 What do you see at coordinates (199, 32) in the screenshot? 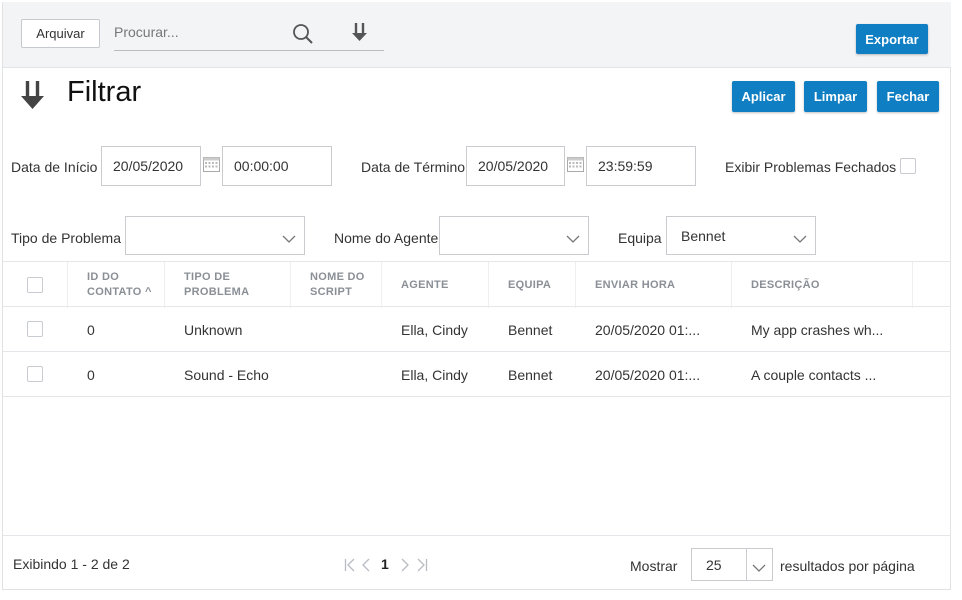
I see `search-input` at bounding box center [199, 32].